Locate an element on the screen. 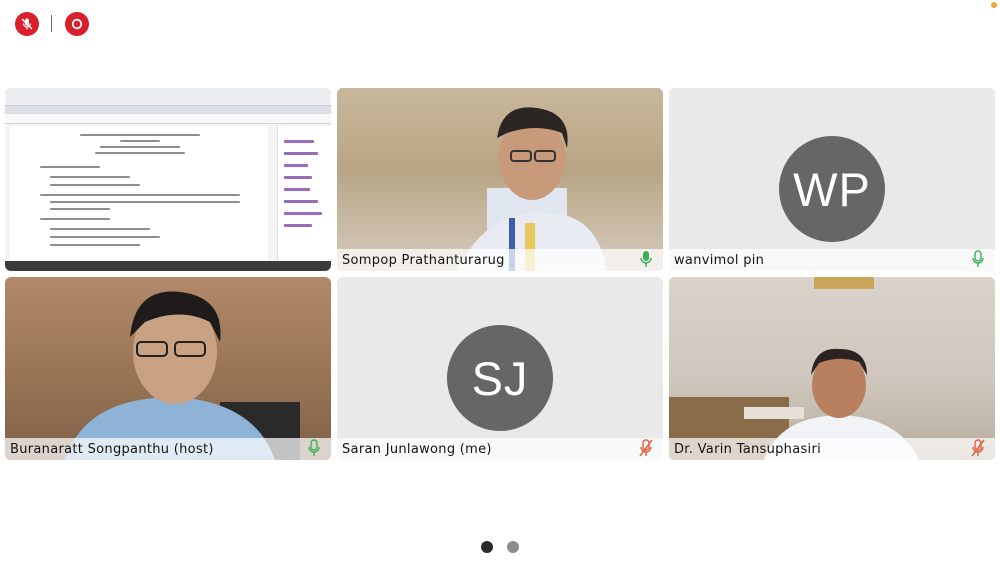  mic-off-icon is located at coordinates (27, 24).